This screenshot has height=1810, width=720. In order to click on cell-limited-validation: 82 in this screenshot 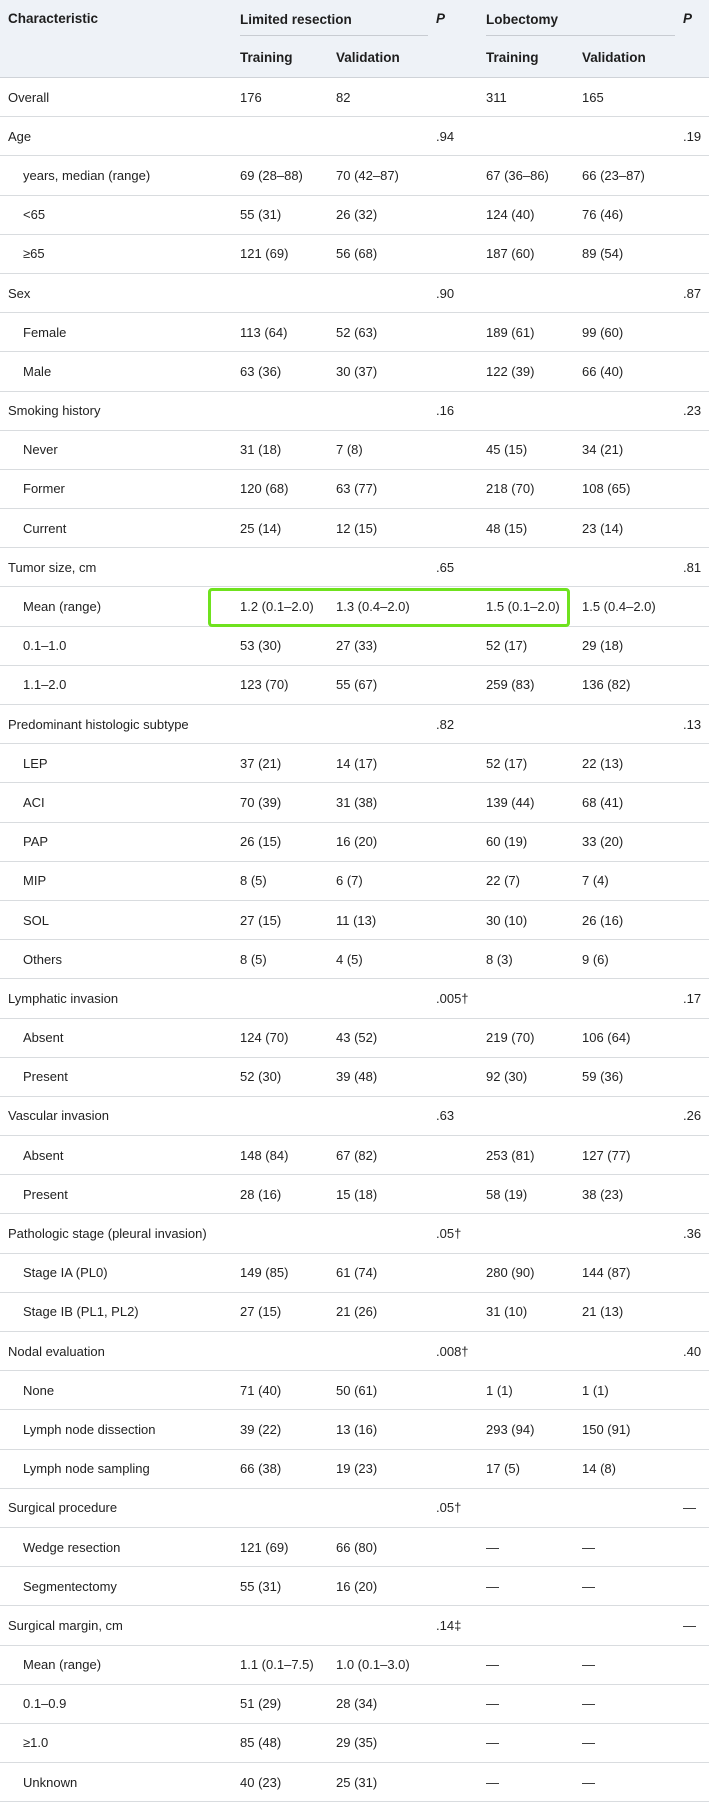, I will do `click(343, 97)`.